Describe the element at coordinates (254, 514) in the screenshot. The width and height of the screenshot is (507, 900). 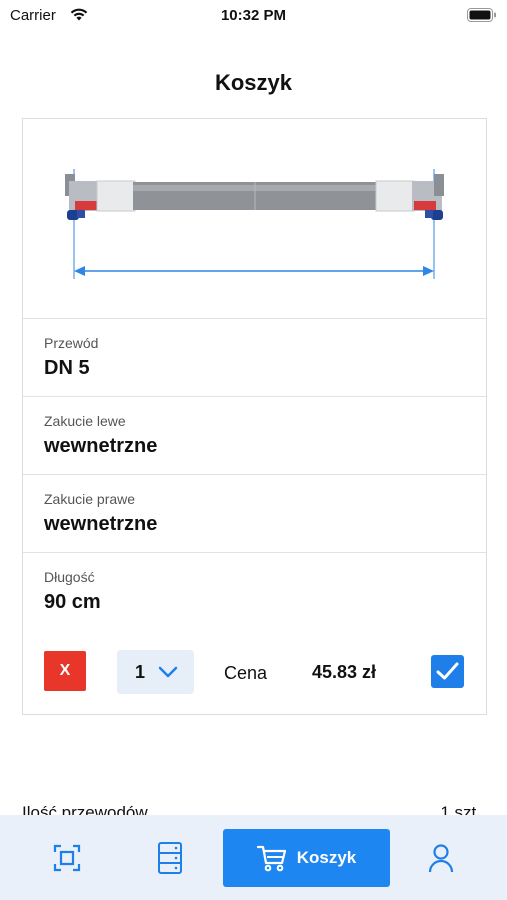
I see `field-zakucie-prawe: Zakucie prawe wewnetrzne` at that location.